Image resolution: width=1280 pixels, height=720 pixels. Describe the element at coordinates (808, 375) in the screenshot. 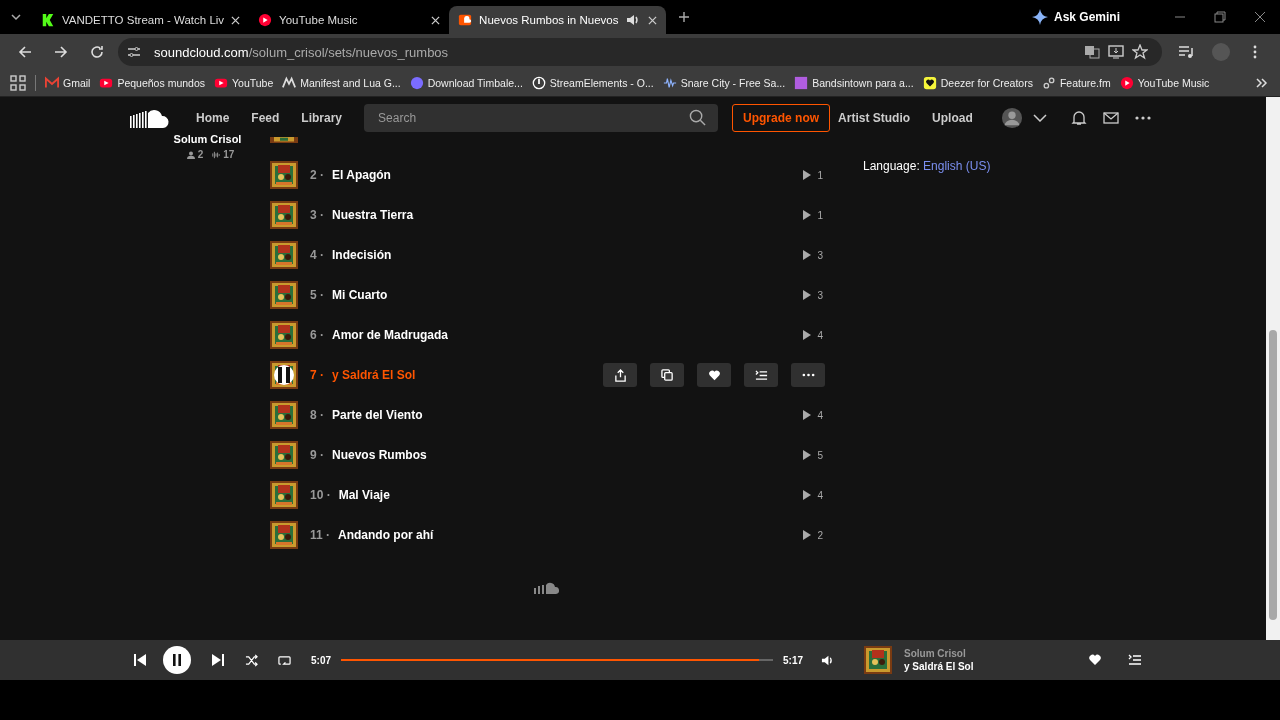

I see `more-button` at that location.